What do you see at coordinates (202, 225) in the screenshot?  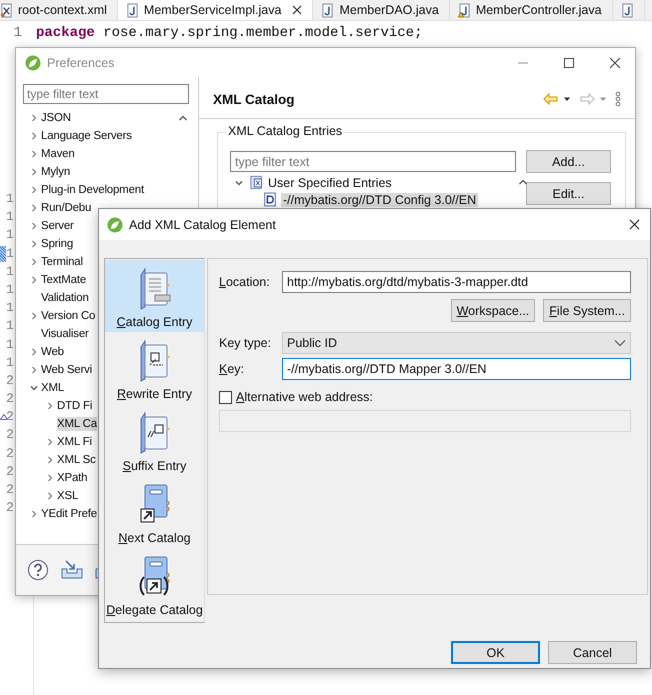 I see `dialog-title: Add XML Catalog Element` at bounding box center [202, 225].